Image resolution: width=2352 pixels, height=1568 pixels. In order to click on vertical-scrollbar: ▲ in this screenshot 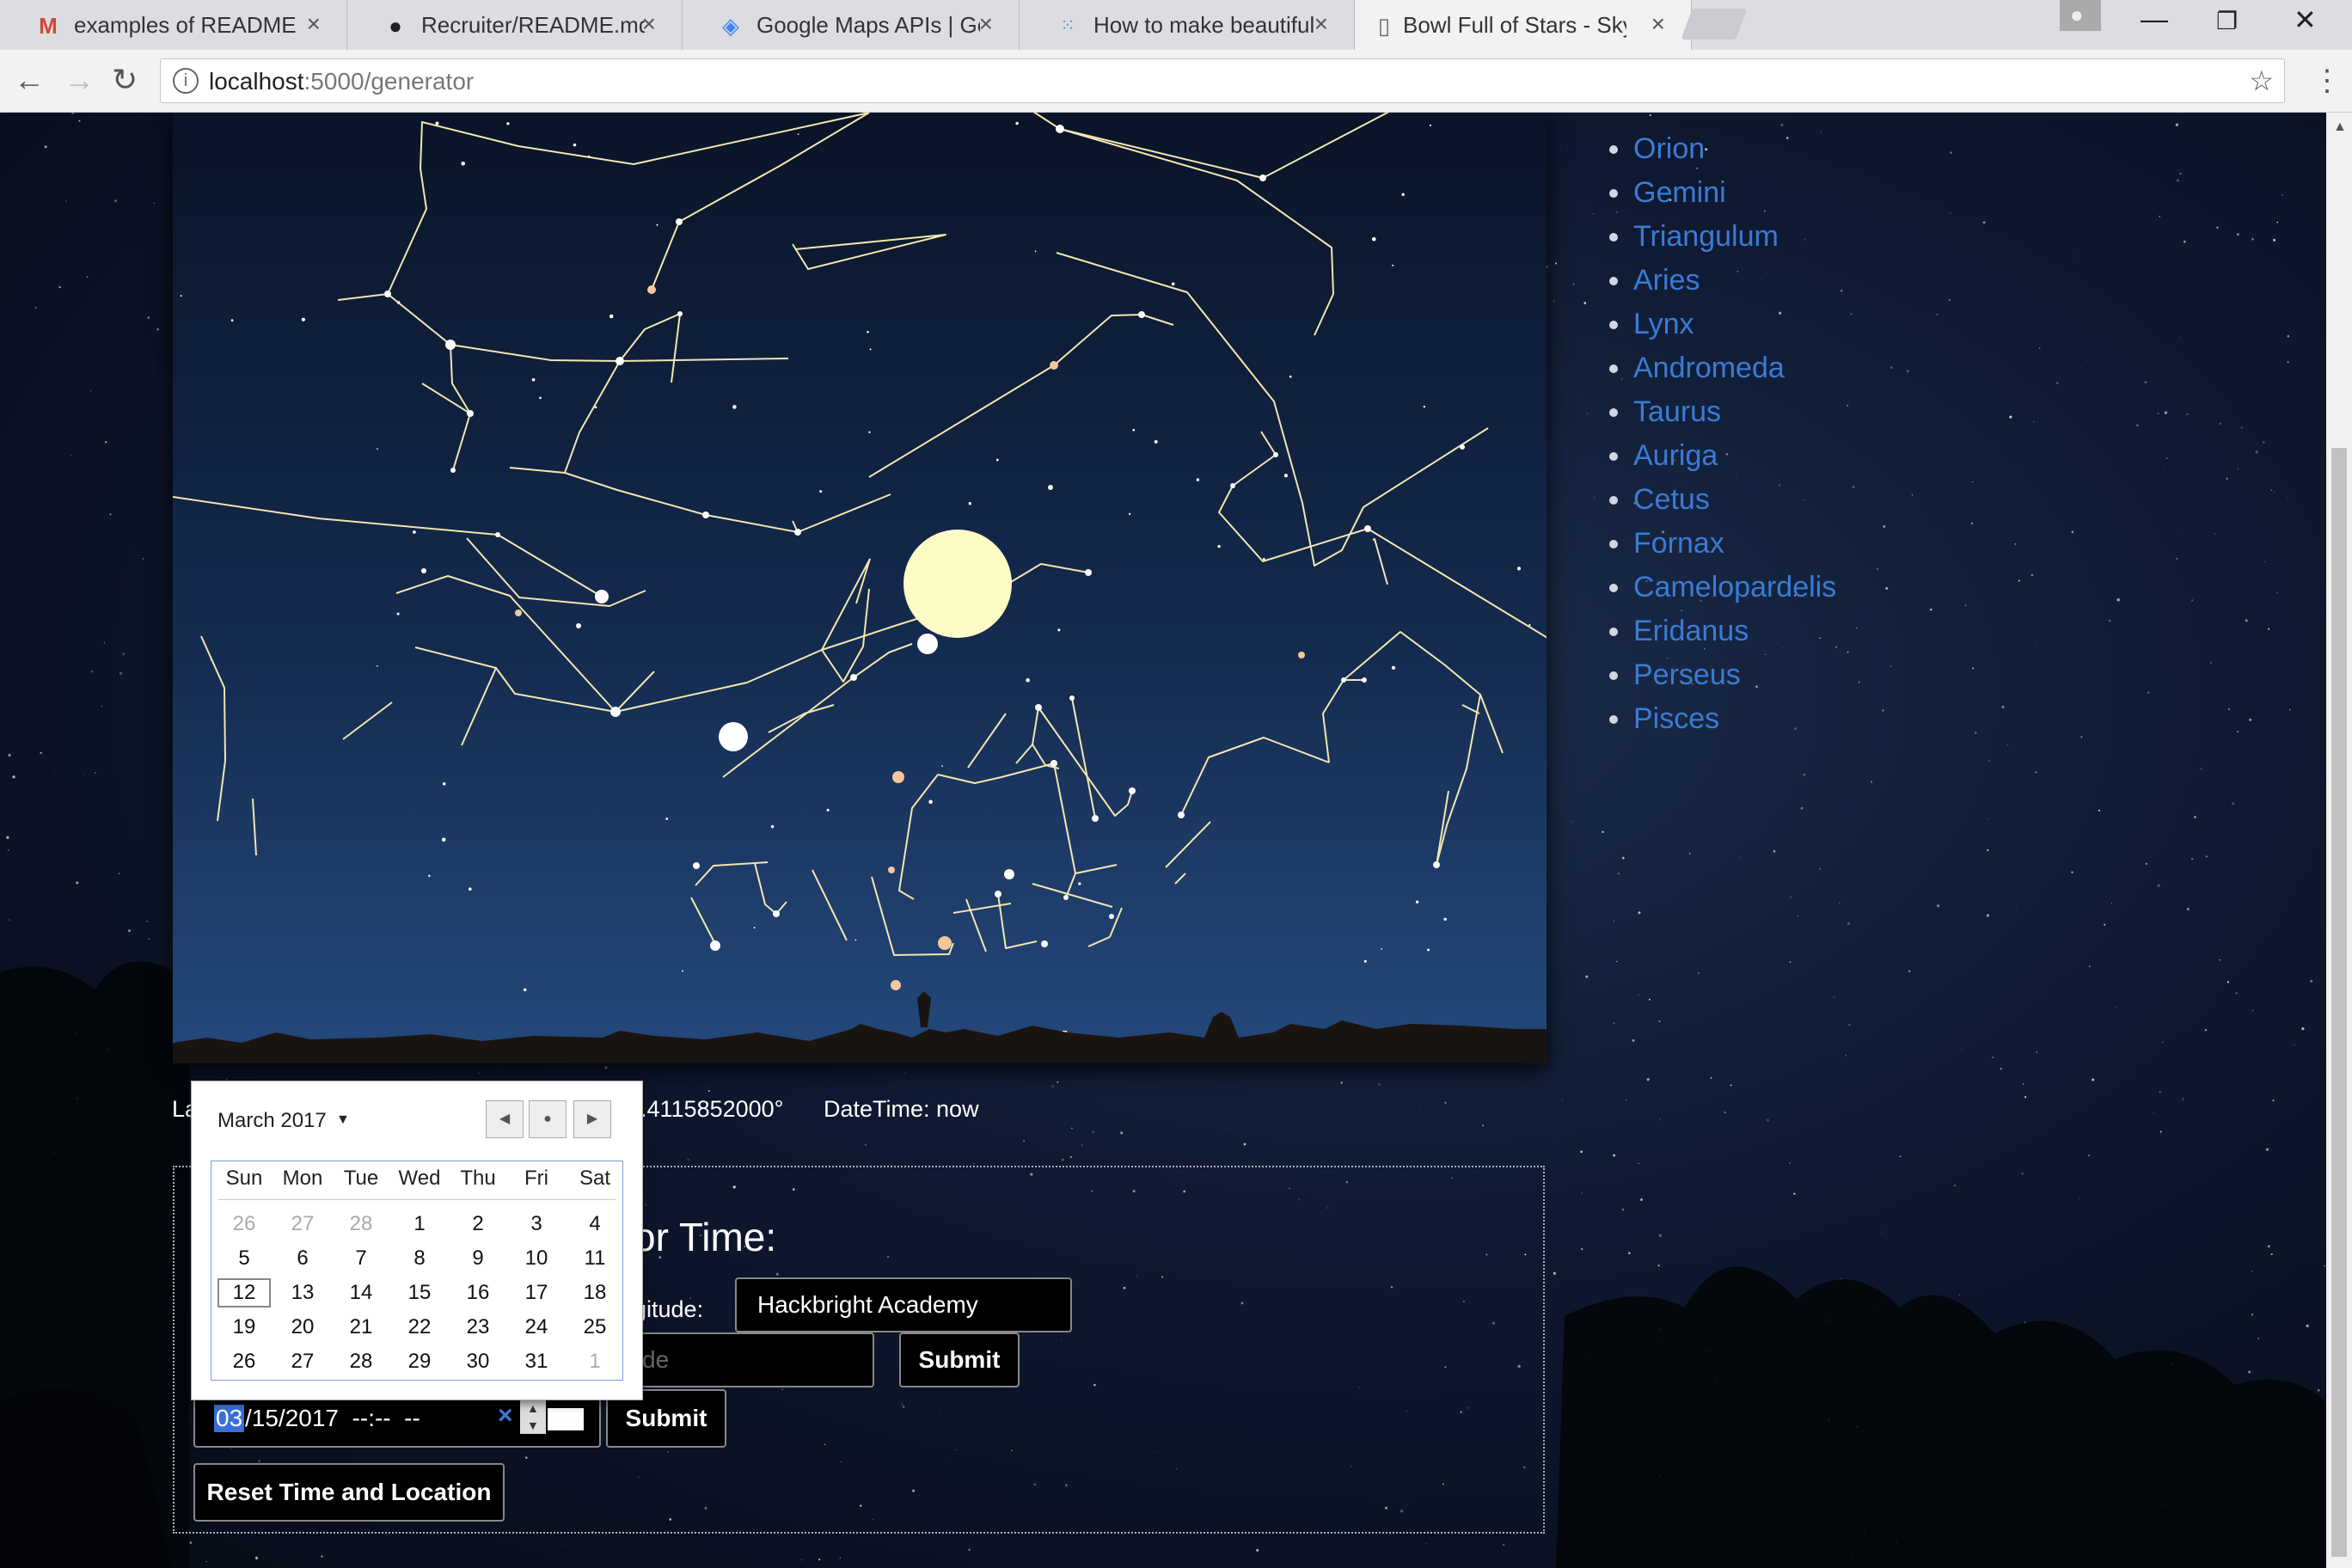, I will do `click(2339, 840)`.